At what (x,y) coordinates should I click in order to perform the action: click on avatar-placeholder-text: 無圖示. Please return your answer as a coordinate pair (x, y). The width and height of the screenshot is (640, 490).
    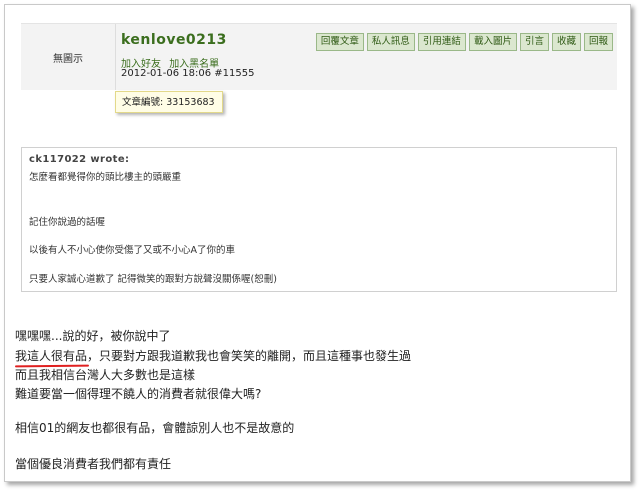
    Looking at the image, I should click on (68, 59).